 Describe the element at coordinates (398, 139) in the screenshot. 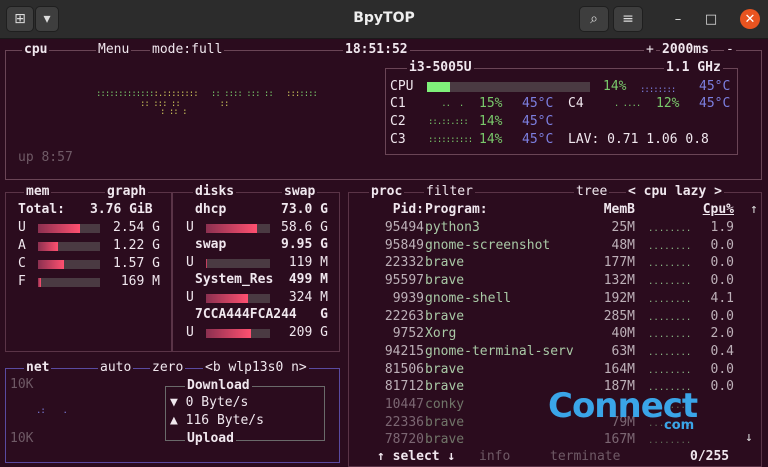

I see `core-c3-name: C3` at that location.